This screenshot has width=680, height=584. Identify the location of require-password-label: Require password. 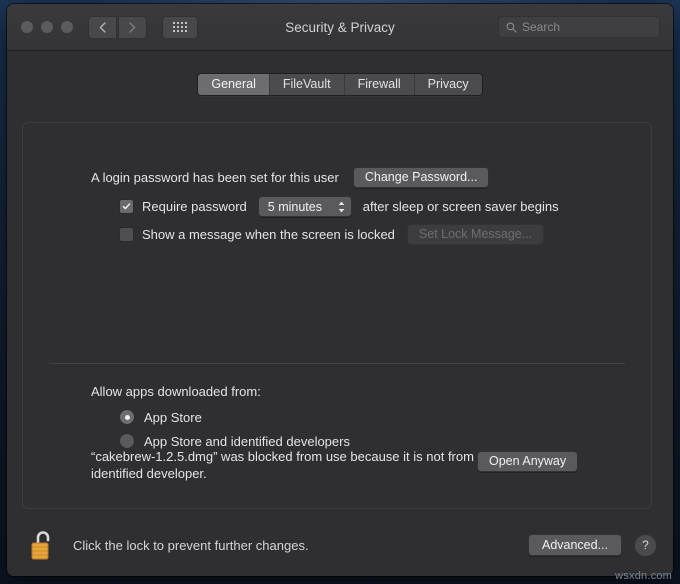
(194, 206).